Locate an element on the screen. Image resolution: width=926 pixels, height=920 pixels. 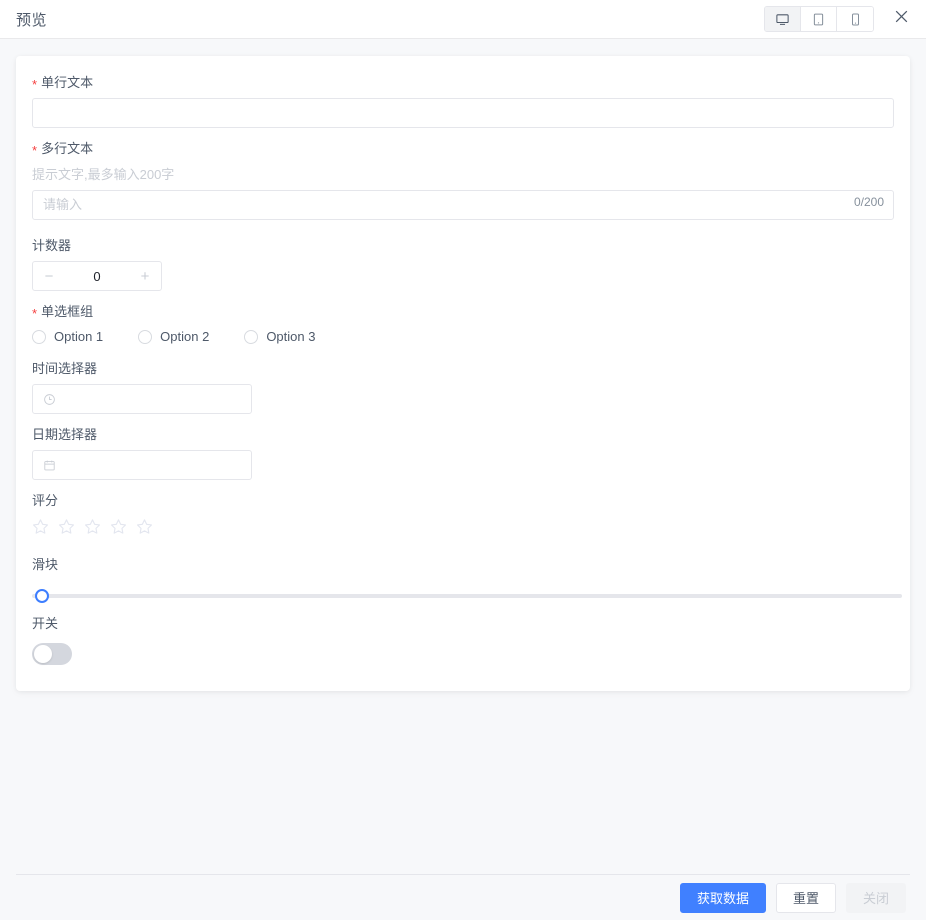
slider-track is located at coordinates (467, 596).